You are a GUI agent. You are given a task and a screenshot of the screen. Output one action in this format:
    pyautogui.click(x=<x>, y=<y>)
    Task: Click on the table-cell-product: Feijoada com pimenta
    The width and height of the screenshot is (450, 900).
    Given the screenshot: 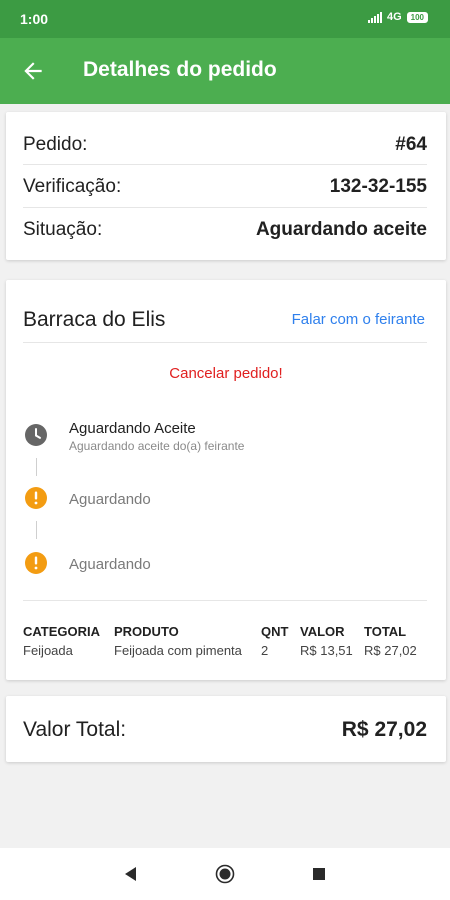 What is the action you would take?
    pyautogui.click(x=178, y=650)
    